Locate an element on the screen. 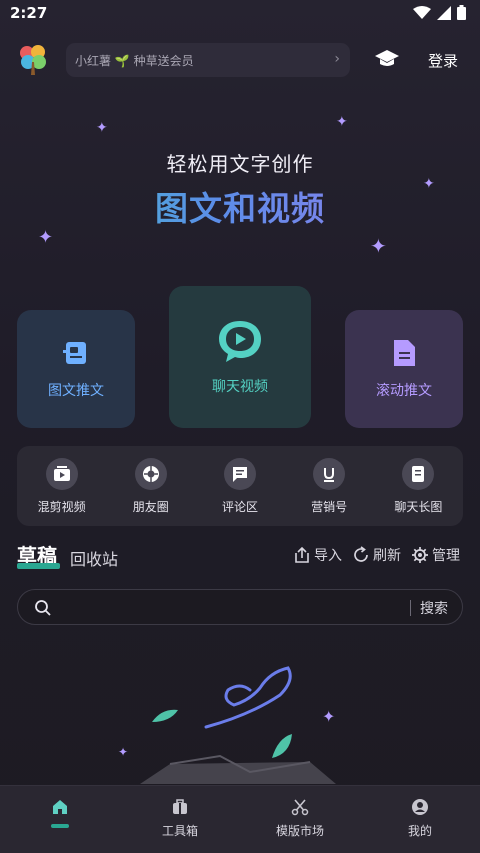  battery-icon is located at coordinates (461, 12).